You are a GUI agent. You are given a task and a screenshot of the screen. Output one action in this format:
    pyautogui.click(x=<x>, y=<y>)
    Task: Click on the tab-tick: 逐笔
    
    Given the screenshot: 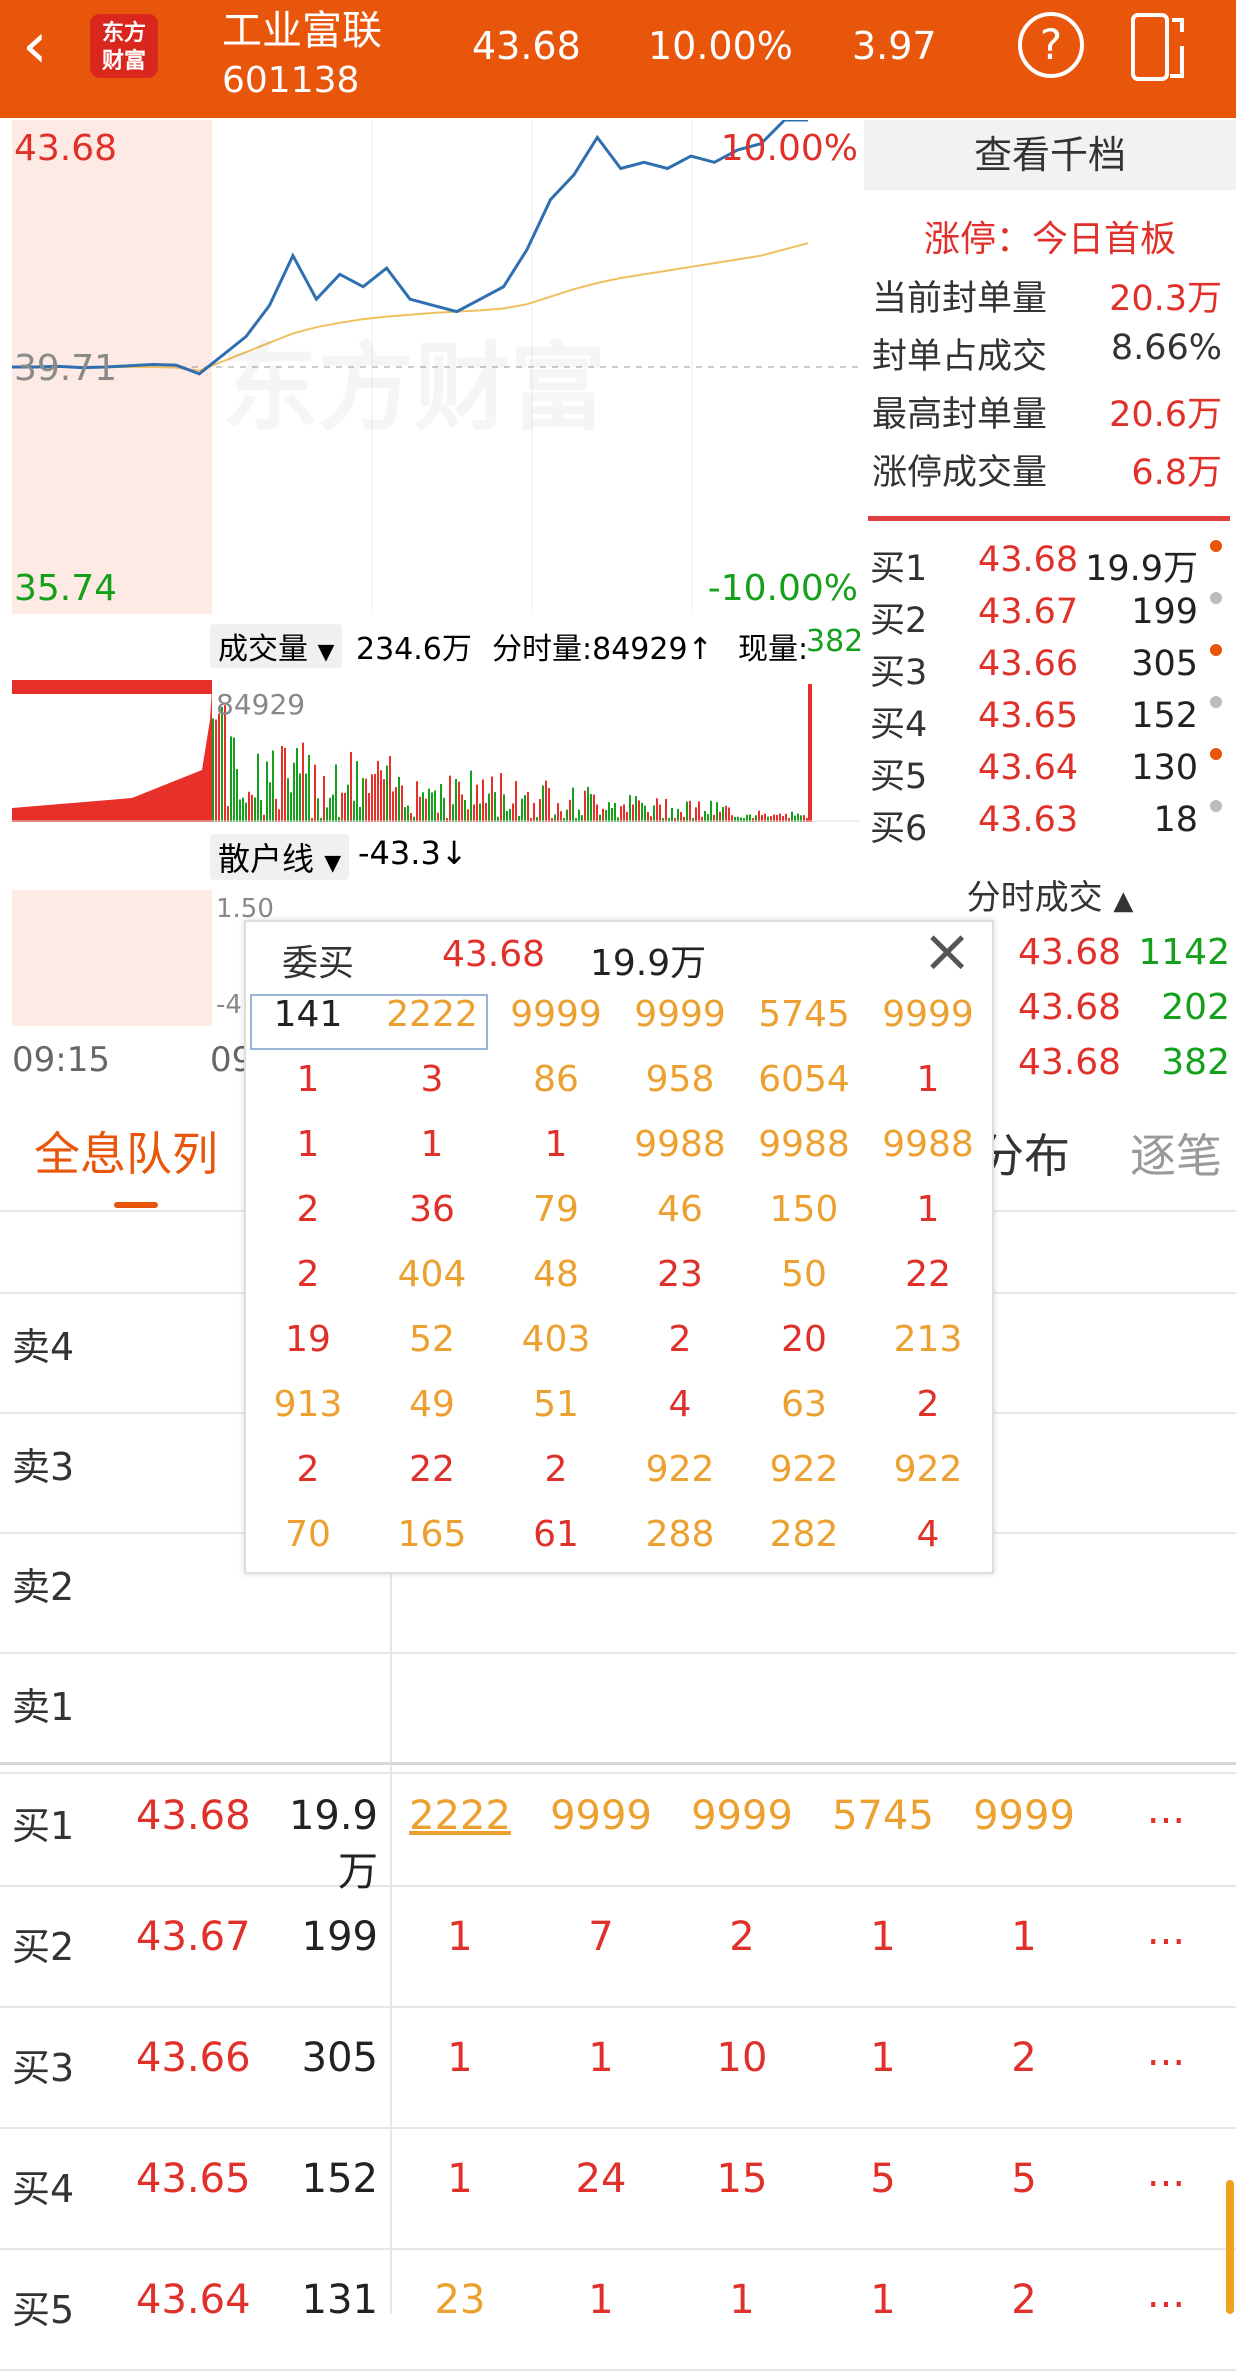 What is the action you would take?
    pyautogui.click(x=1176, y=1153)
    